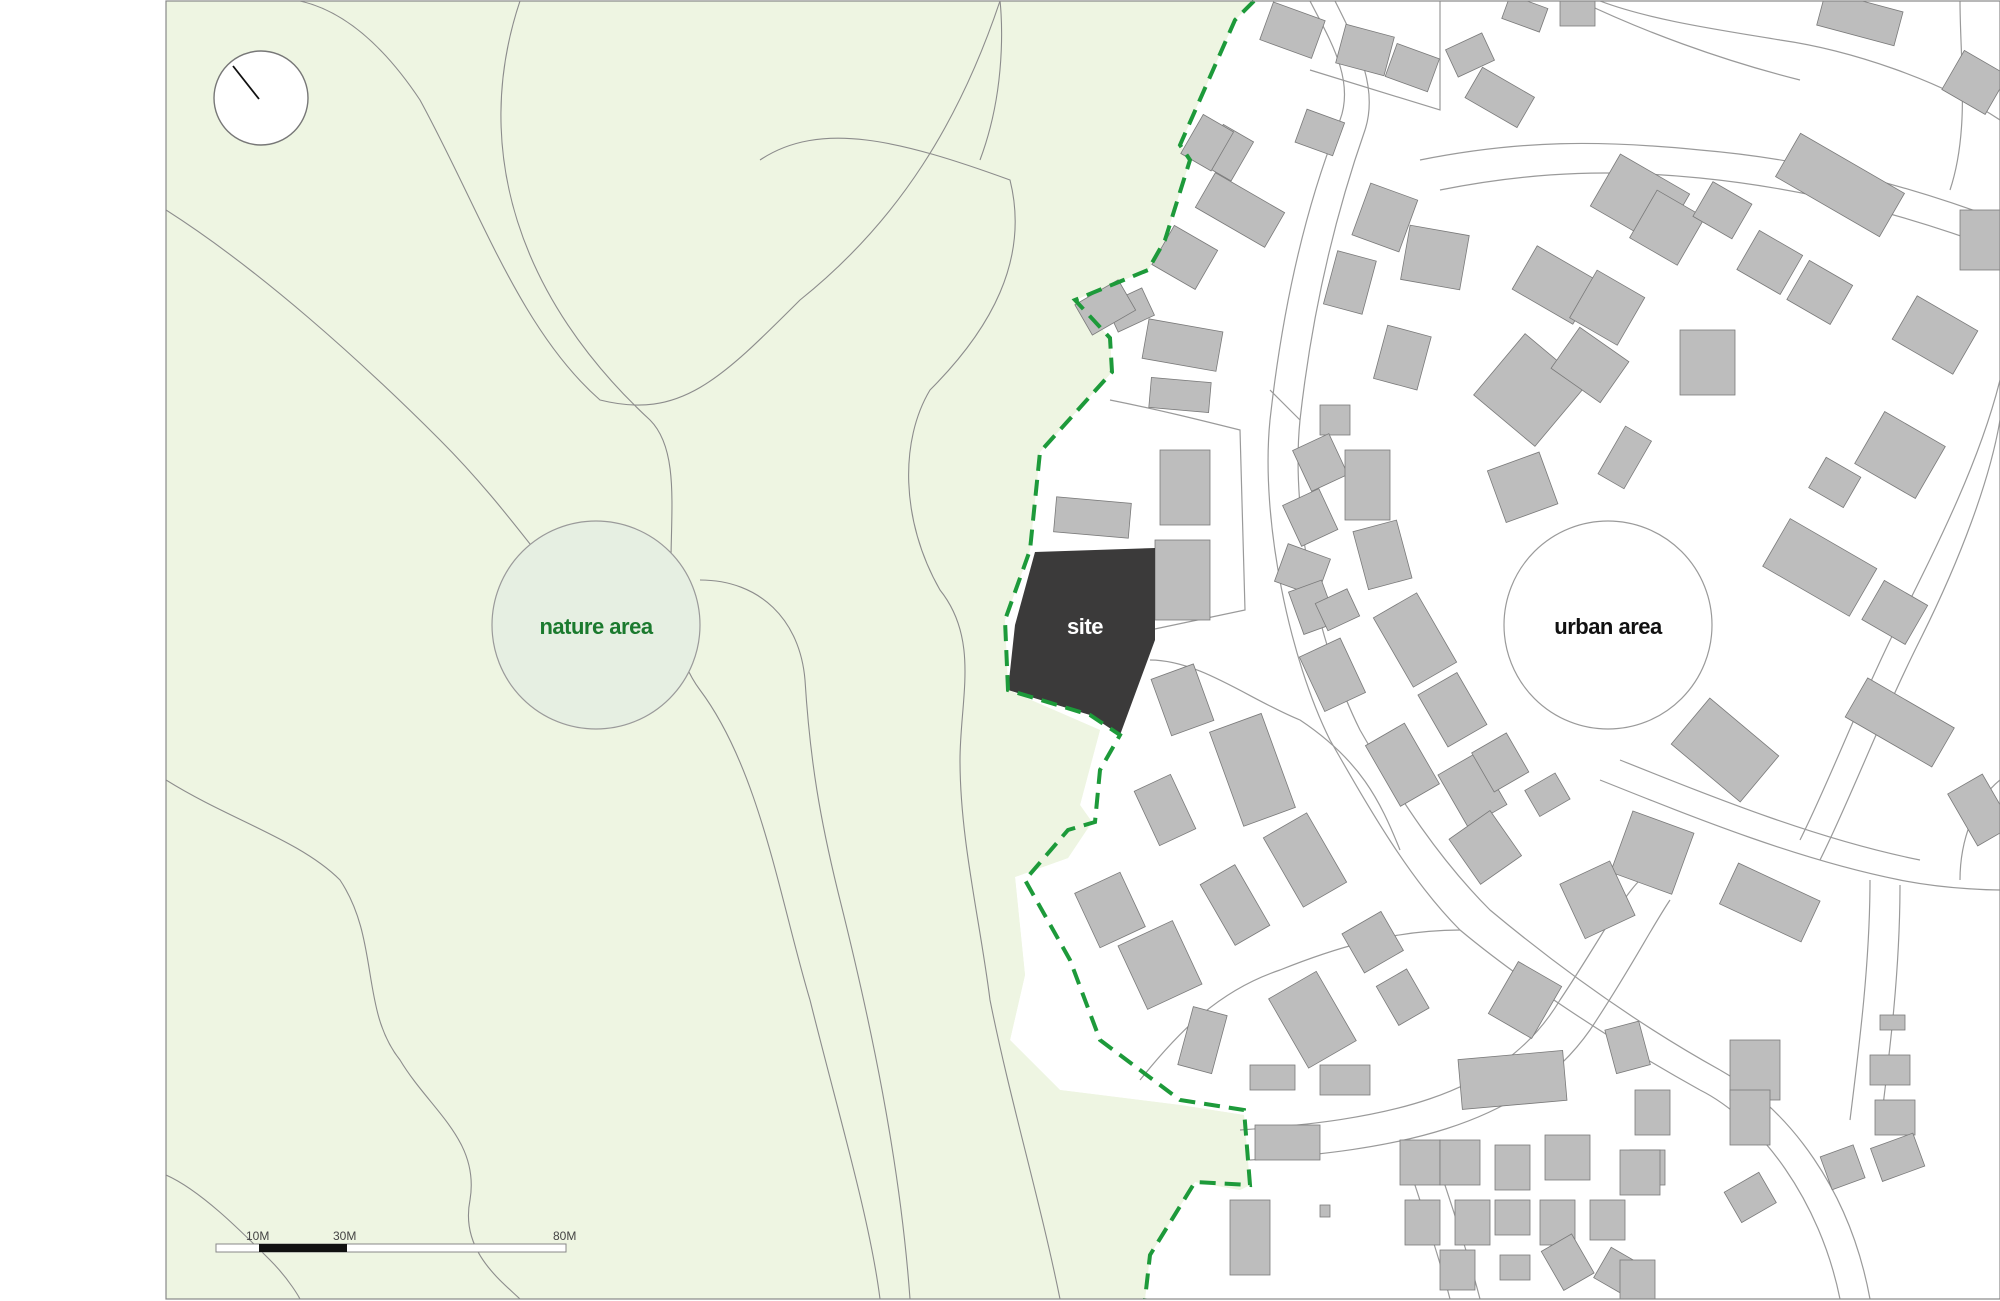 This screenshot has width=2000, height=1301. What do you see at coordinates (257, 1236) in the screenshot?
I see `scale-tick-10m: 10M` at bounding box center [257, 1236].